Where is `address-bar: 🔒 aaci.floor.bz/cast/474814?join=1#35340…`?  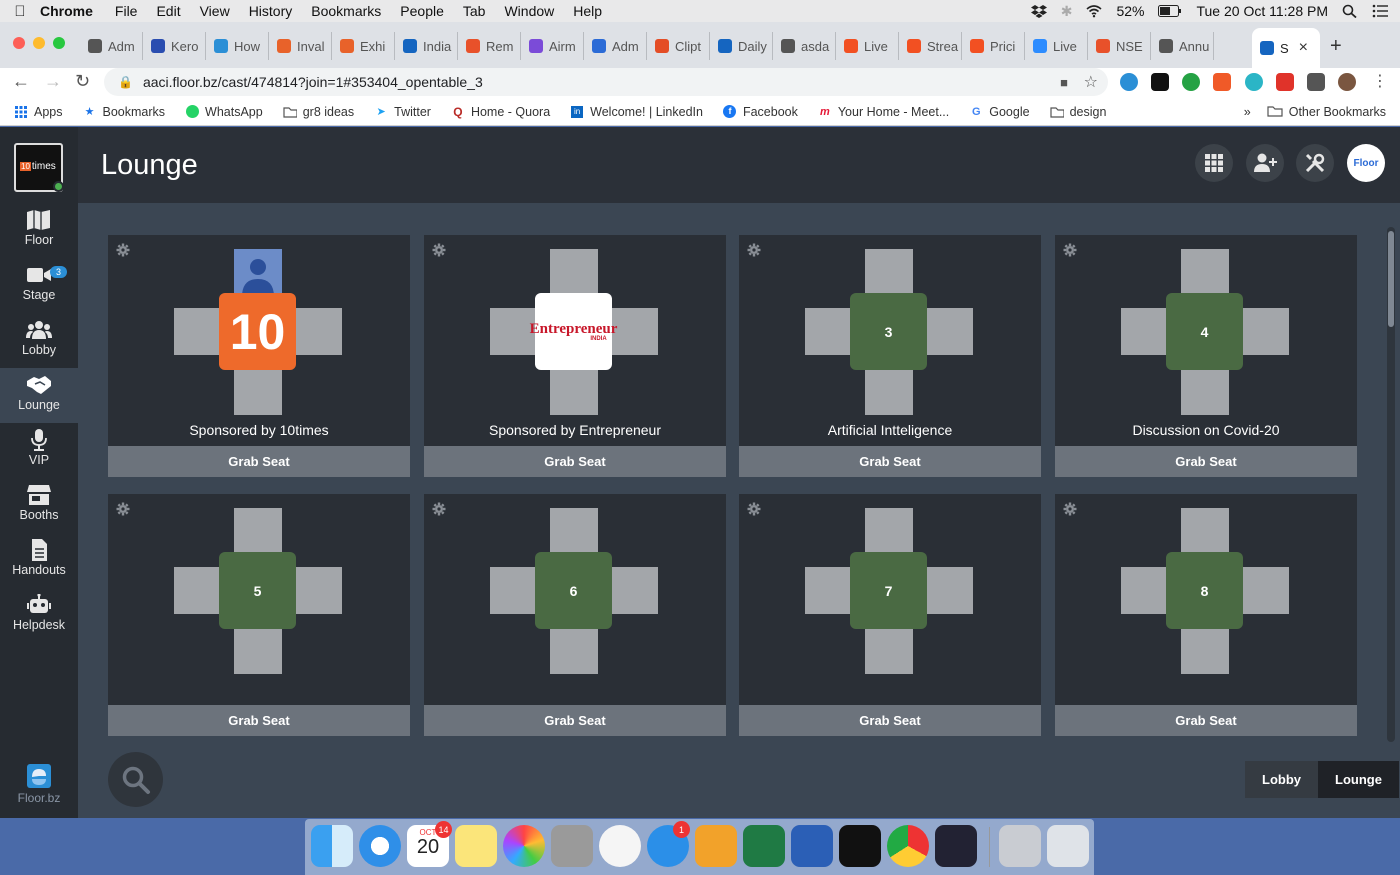 address-bar: 🔒 aaci.floor.bz/cast/474814?join=1#35340… is located at coordinates (606, 82).